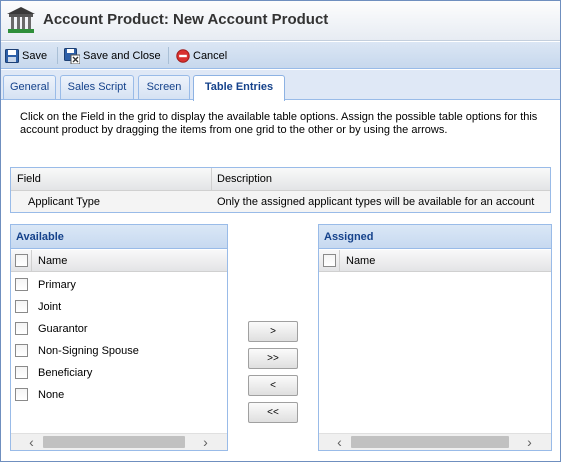  Describe the element at coordinates (119, 237) in the screenshot. I see `available-panel-title: Available` at that location.